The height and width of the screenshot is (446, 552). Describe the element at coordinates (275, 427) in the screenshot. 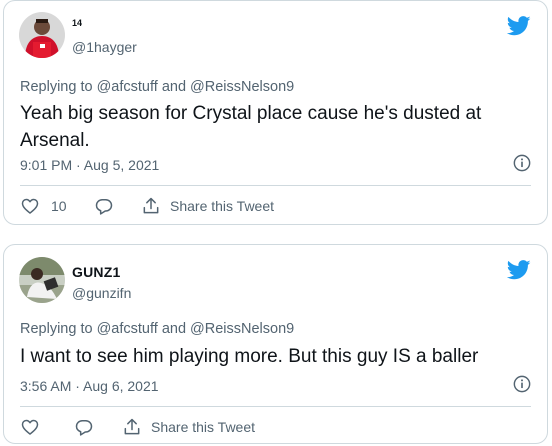

I see `tweet-actions: Share this Tweet` at that location.